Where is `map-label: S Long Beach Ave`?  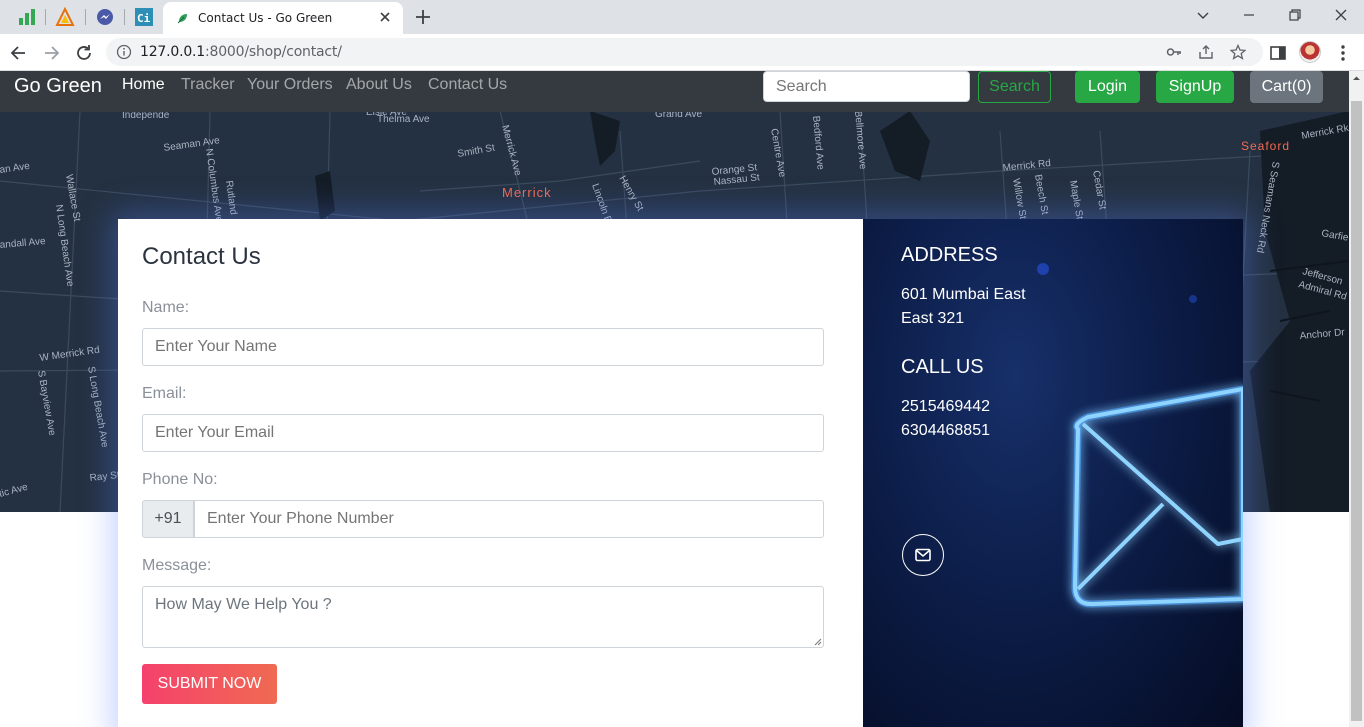
map-label: S Long Beach Ave is located at coordinates (97, 407).